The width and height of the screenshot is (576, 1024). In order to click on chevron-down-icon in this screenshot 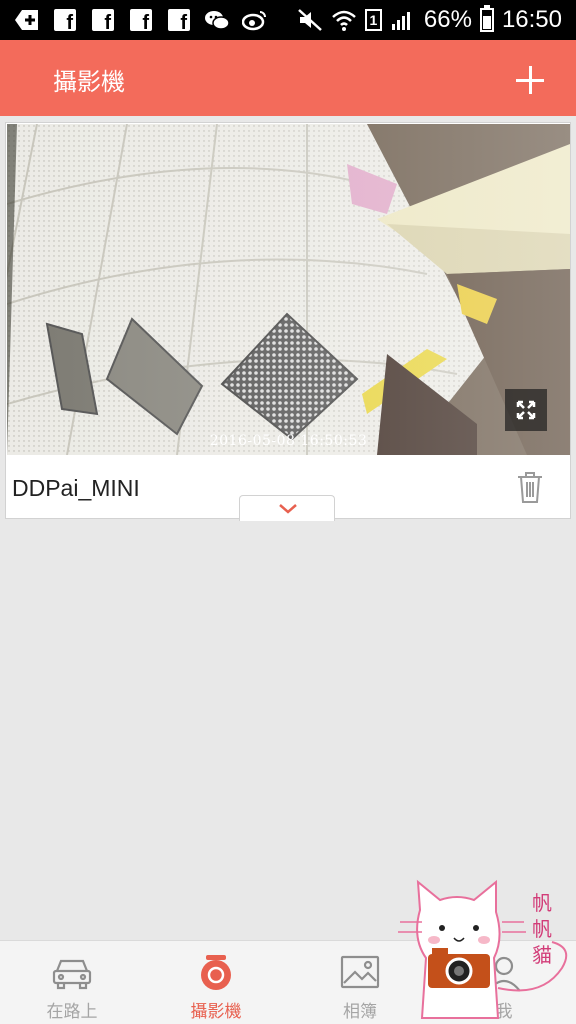, I will do `click(288, 509)`.